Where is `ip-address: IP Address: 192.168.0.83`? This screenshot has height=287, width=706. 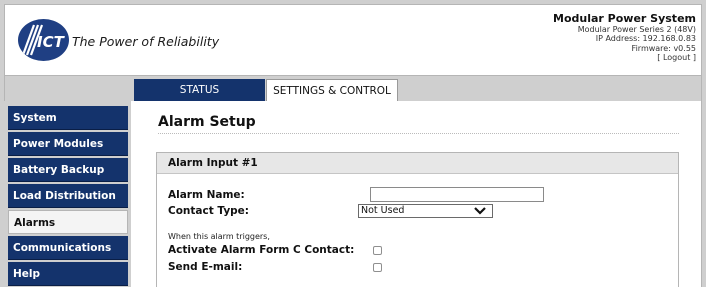
ip-address: IP Address: 192.168.0.83 is located at coordinates (645, 39).